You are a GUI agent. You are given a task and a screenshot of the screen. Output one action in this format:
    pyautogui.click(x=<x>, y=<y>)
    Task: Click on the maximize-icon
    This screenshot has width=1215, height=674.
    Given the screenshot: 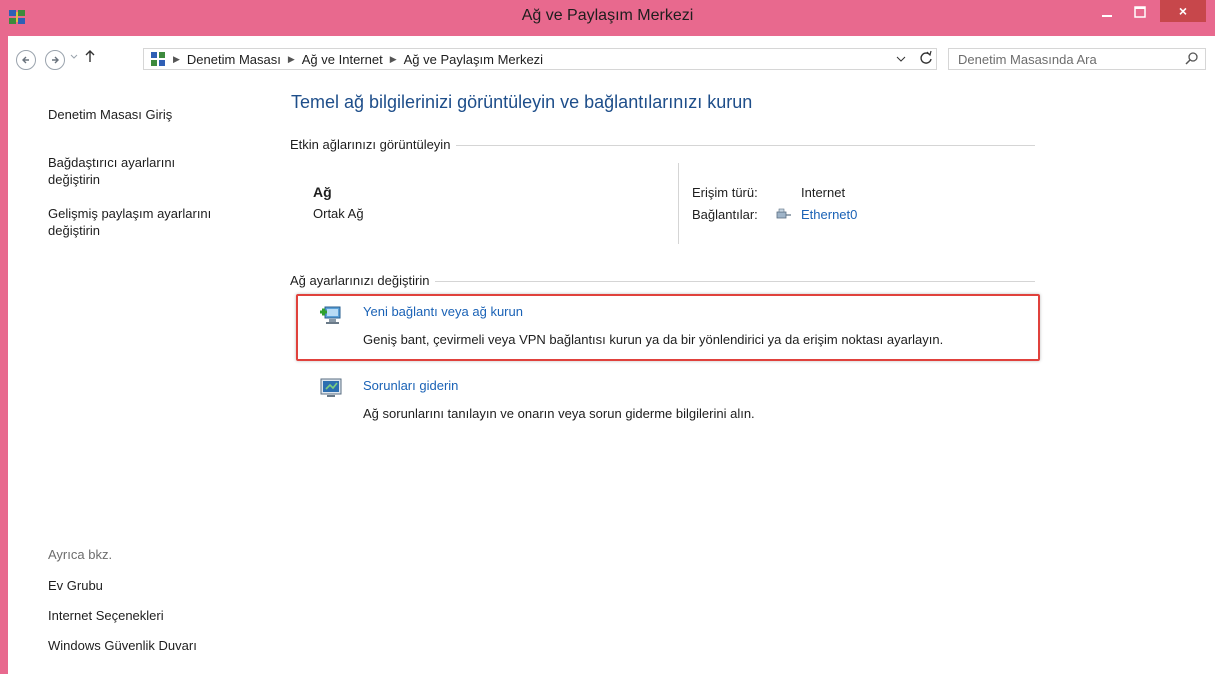 What is the action you would take?
    pyautogui.click(x=1140, y=12)
    